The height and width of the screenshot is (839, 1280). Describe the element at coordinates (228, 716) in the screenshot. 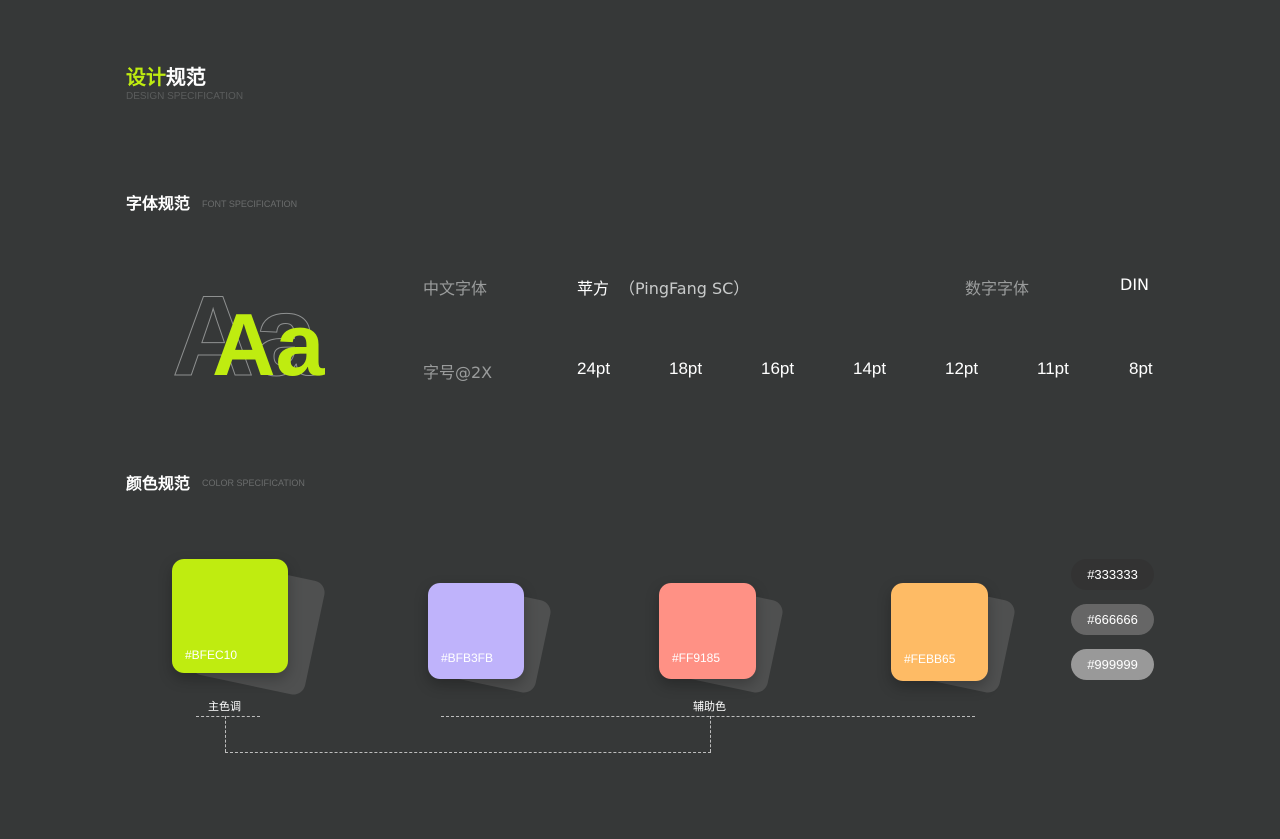

I see `primary-bracket-line` at that location.